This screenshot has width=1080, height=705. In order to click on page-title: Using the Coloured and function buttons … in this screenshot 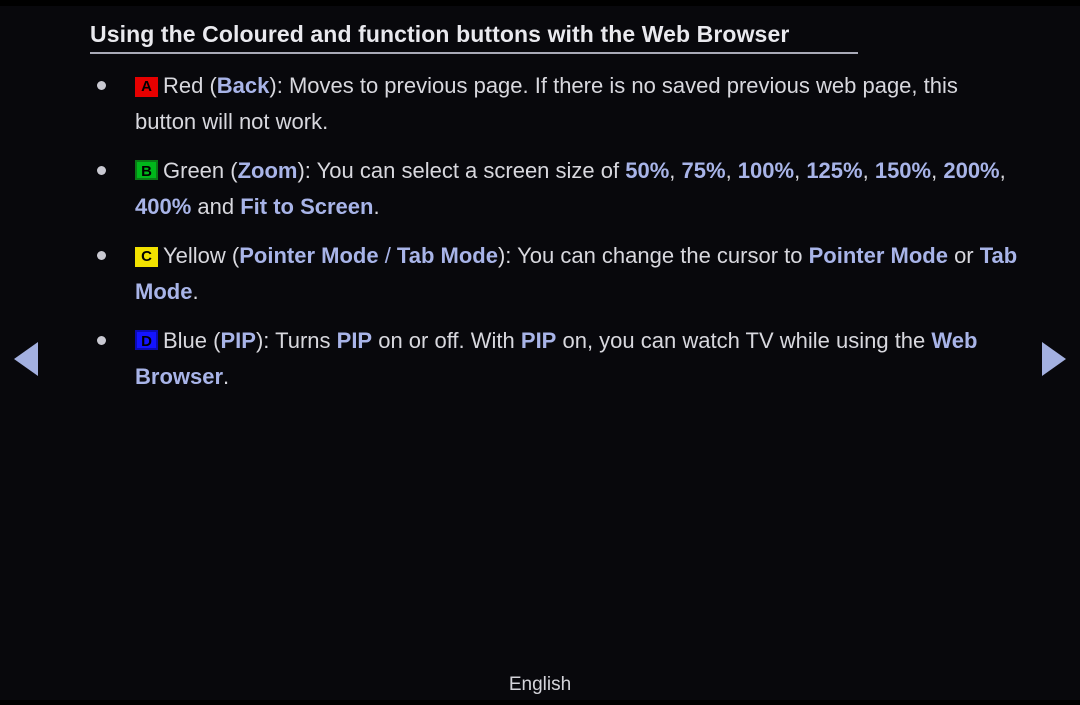, I will do `click(440, 34)`.